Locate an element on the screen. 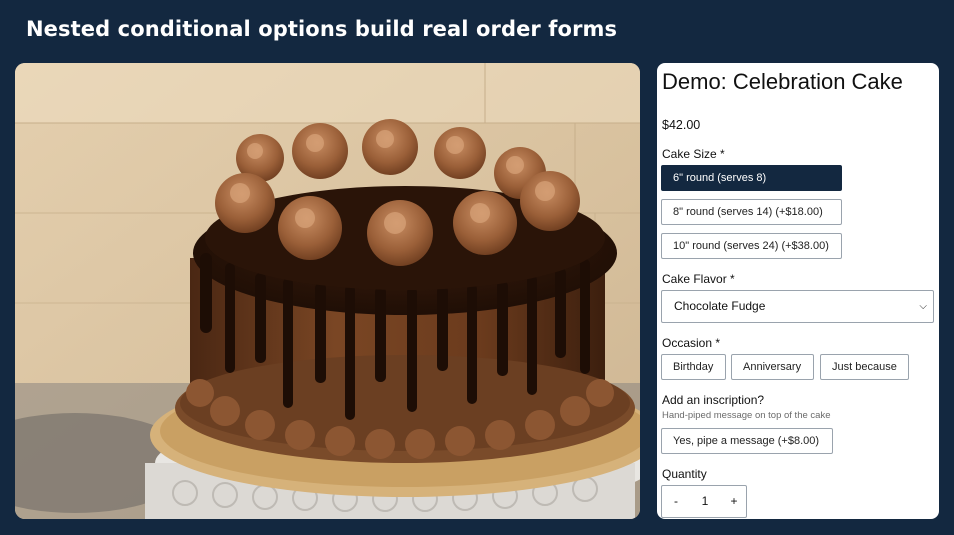  product-price: $42.00 is located at coordinates (681, 125).